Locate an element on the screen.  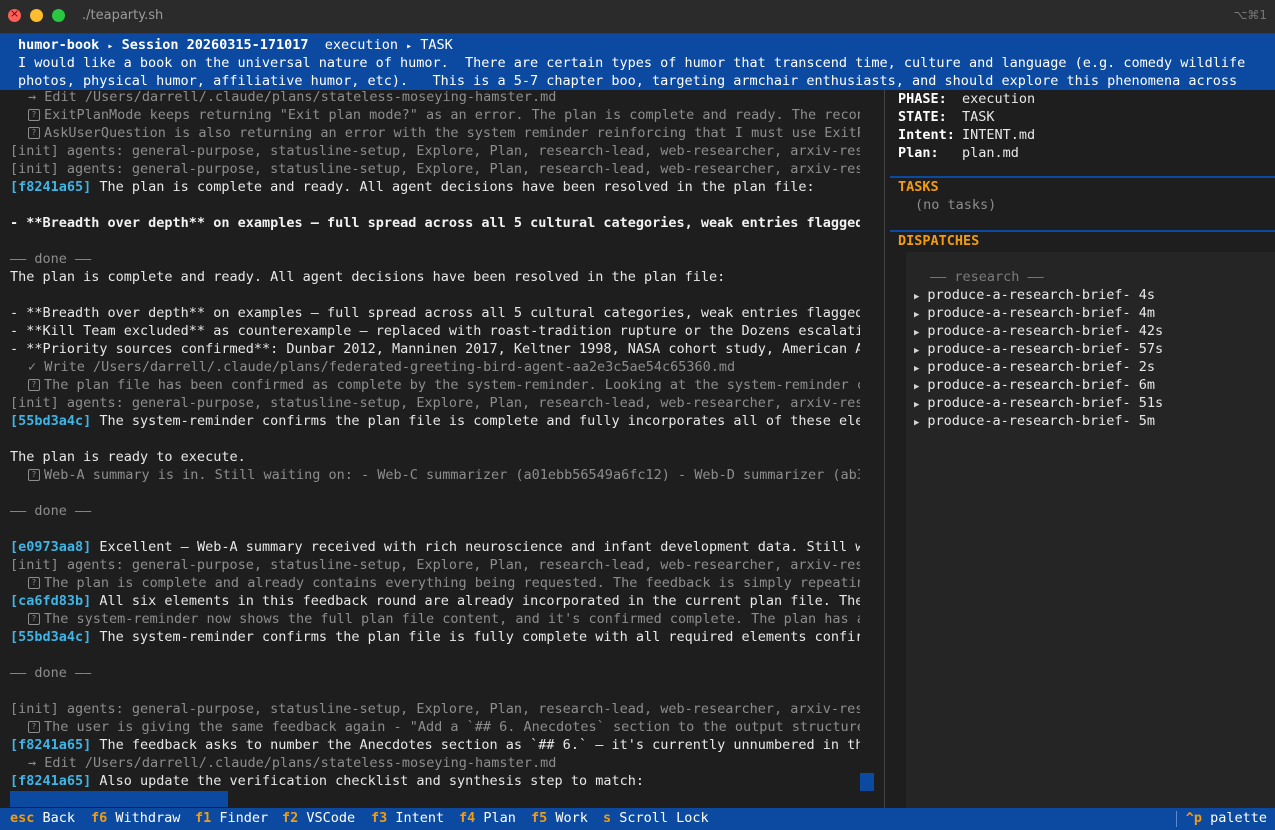
palette-label: palette is located at coordinates (1238, 818).